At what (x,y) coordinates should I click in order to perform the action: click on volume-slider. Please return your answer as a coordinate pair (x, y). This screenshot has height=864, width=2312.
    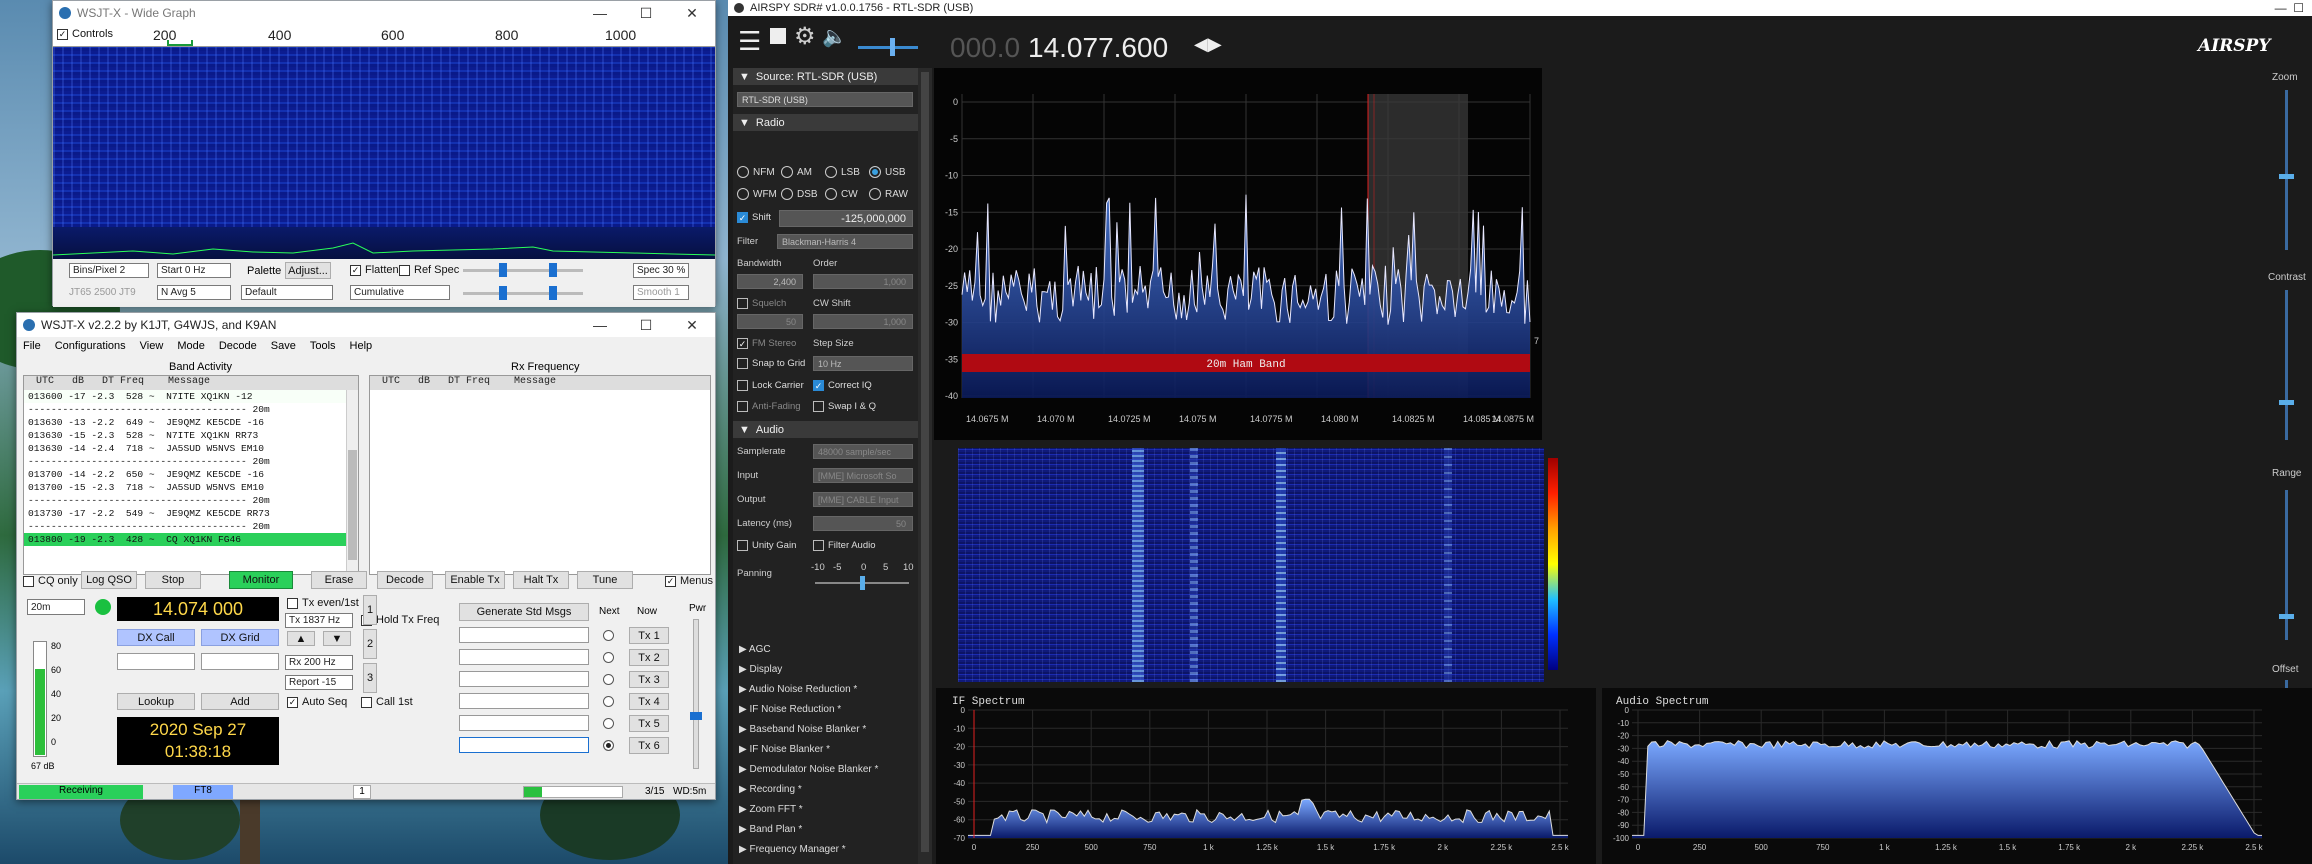
    Looking at the image, I should click on (888, 47).